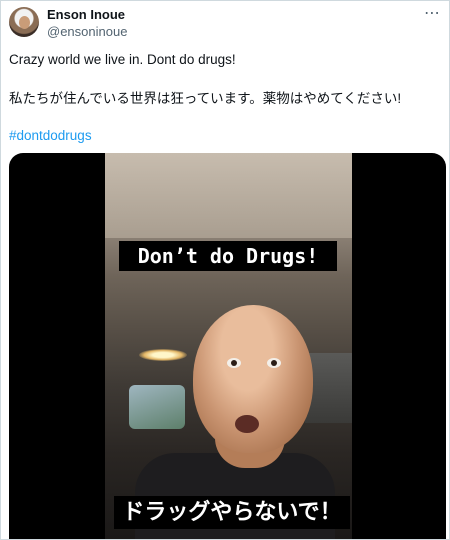 This screenshot has height=540, width=450. I want to click on author-display-name: Enson Inoue, so click(87, 15).